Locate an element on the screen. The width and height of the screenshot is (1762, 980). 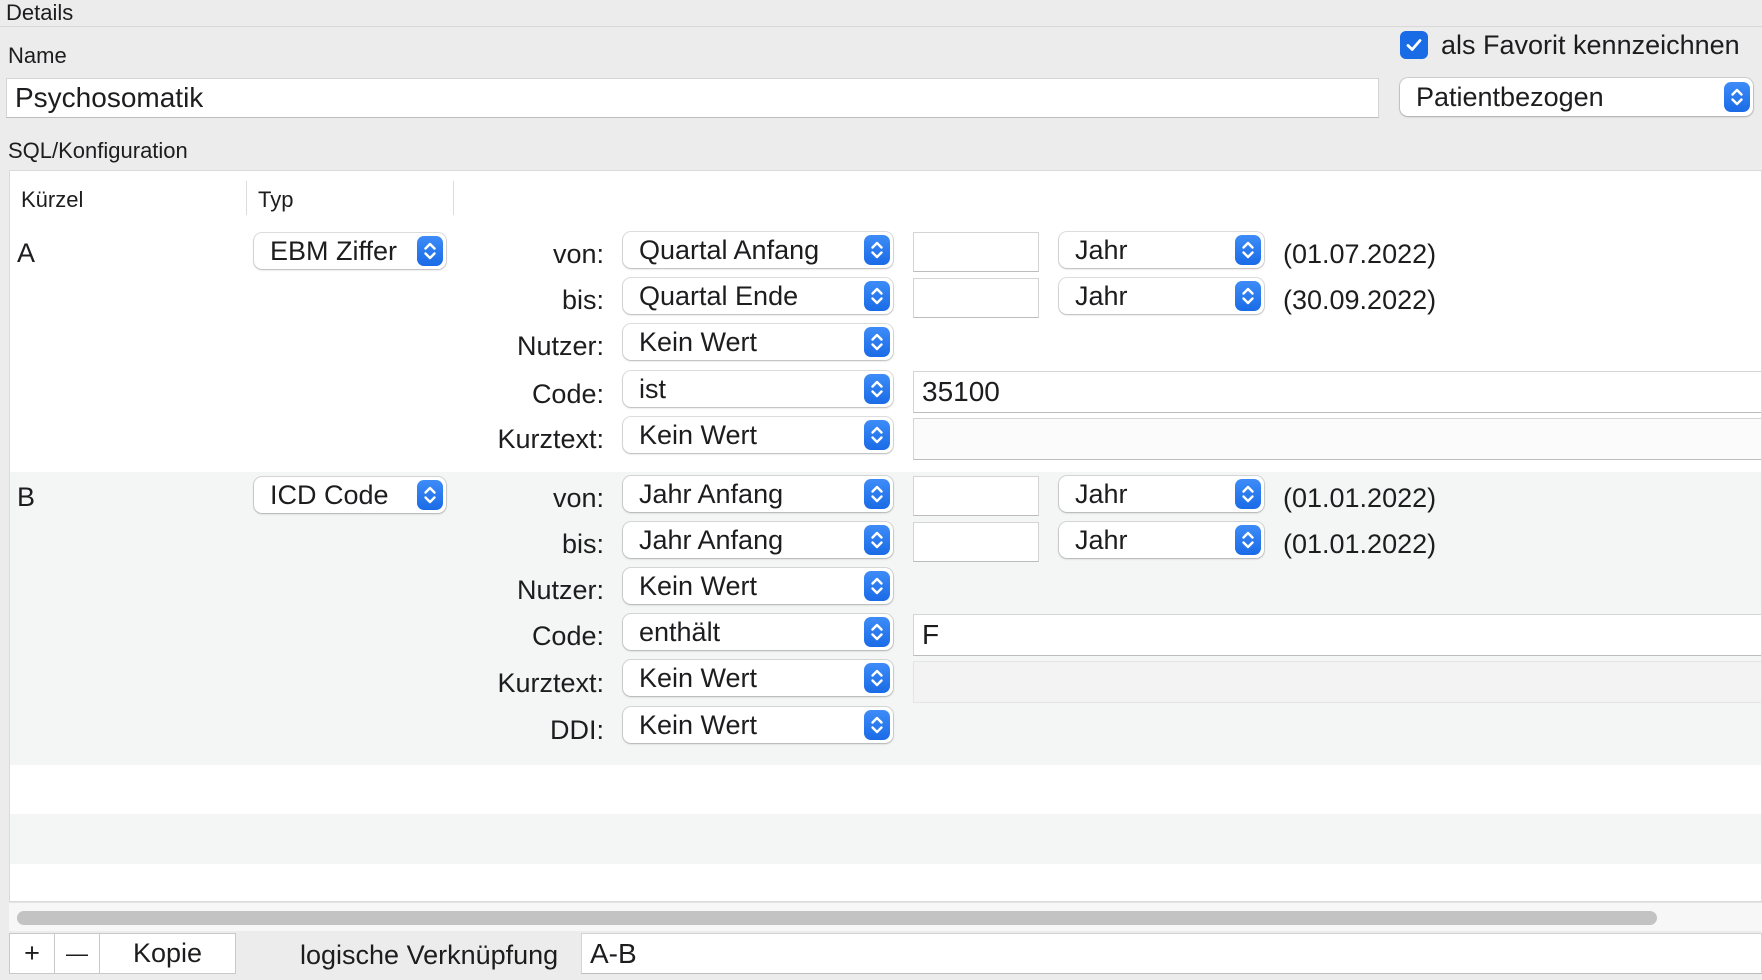
von-popup: Jahr Anfang is located at coordinates (758, 494).